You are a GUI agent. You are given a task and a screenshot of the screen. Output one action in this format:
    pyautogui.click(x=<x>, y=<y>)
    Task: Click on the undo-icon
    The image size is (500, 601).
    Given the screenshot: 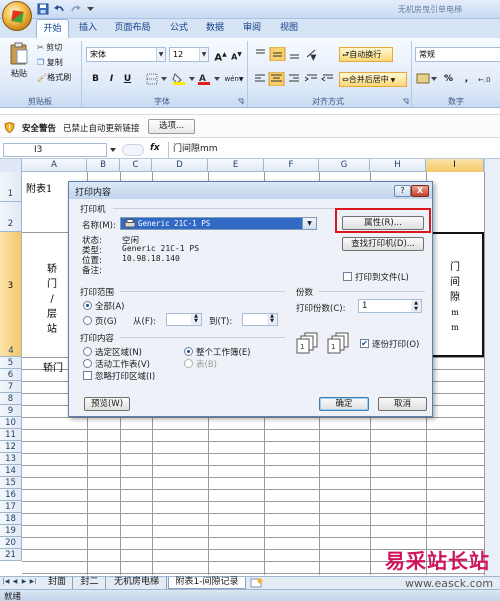 What is the action you would take?
    pyautogui.click(x=59, y=9)
    